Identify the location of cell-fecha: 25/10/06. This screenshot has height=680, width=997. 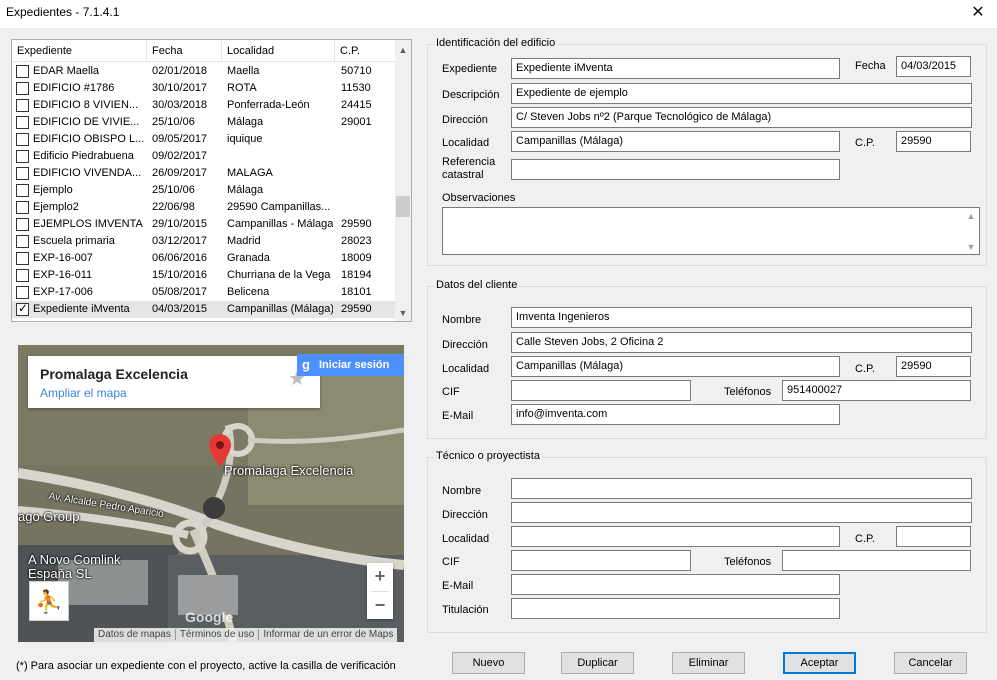
(173, 190).